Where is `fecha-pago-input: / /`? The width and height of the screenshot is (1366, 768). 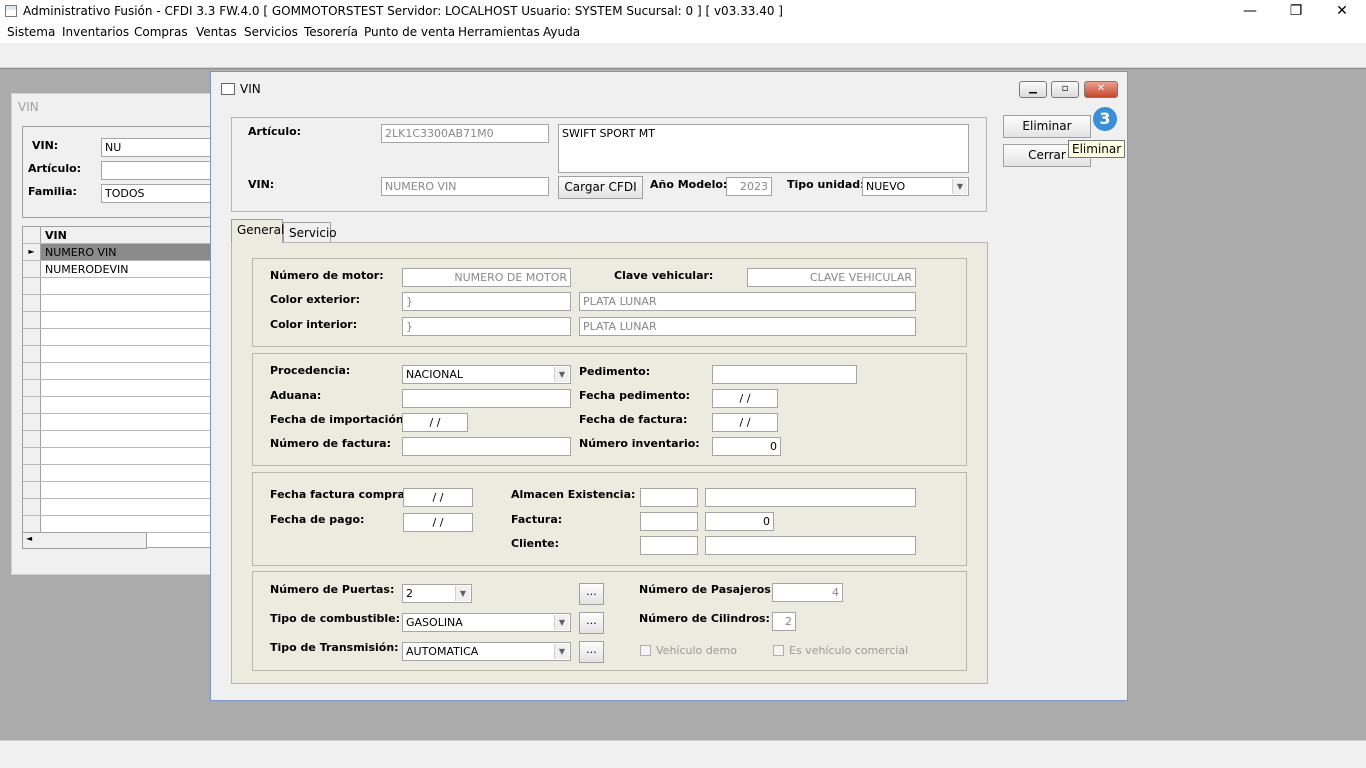 fecha-pago-input: / / is located at coordinates (438, 522).